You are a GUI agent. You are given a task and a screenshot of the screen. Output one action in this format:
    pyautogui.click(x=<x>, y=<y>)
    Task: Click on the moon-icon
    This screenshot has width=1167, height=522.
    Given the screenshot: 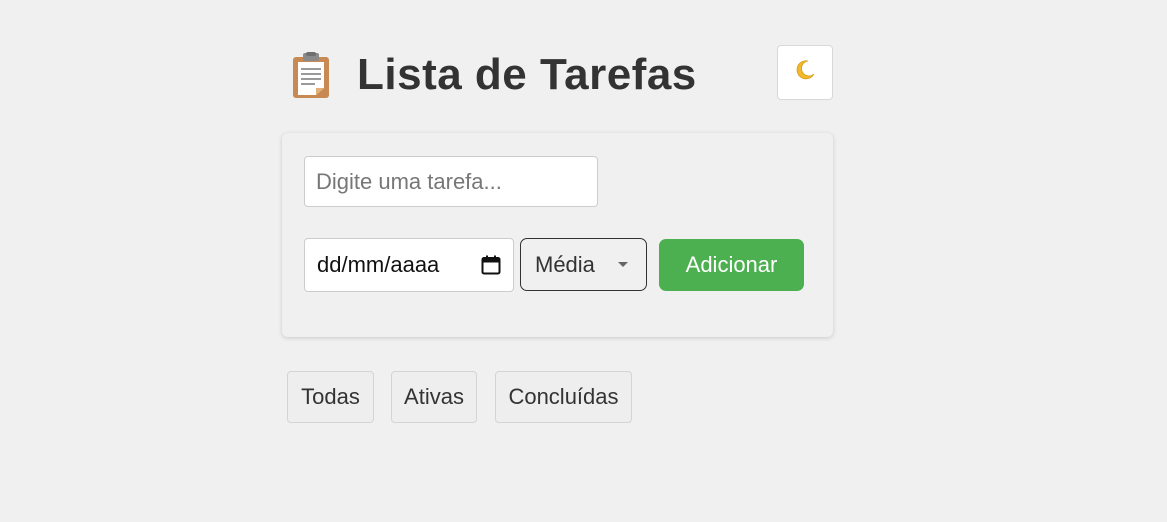 What is the action you would take?
    pyautogui.click(x=805, y=72)
    